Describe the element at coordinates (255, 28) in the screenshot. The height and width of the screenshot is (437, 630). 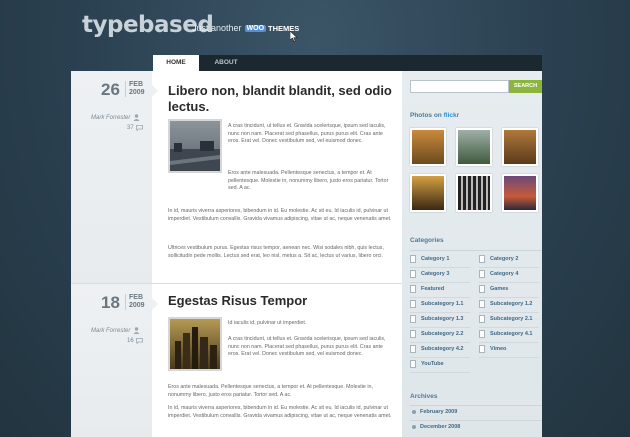
I see `woo-badge-text: WOO` at that location.